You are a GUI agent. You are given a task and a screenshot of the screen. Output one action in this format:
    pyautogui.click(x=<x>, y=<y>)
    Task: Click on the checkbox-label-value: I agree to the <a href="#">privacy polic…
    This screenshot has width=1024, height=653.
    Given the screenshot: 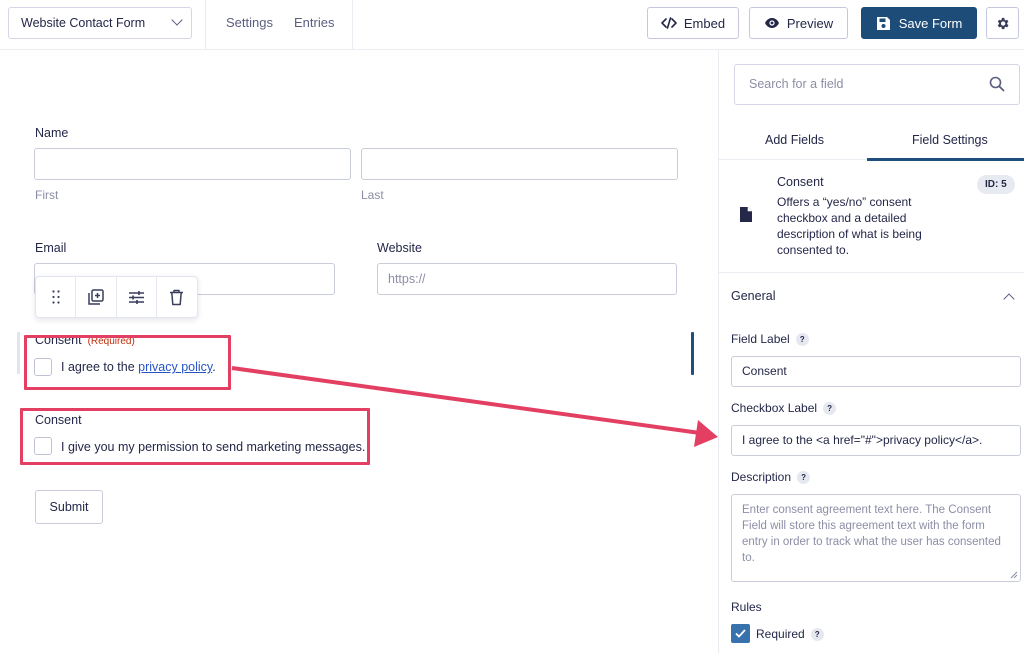 What is the action you would take?
    pyautogui.click(x=862, y=440)
    